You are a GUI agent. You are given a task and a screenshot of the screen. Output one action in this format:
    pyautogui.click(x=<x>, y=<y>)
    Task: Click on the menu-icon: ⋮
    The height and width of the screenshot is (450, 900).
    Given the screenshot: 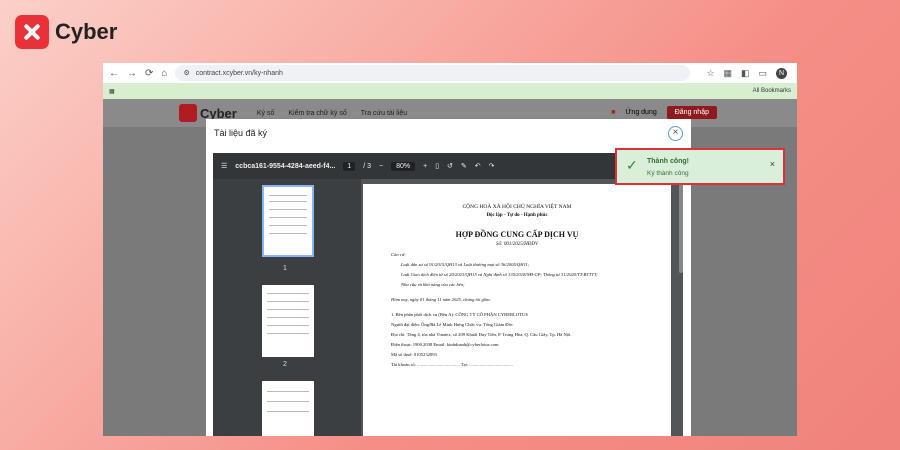 What is the action you would take?
    pyautogui.click(x=796, y=73)
    